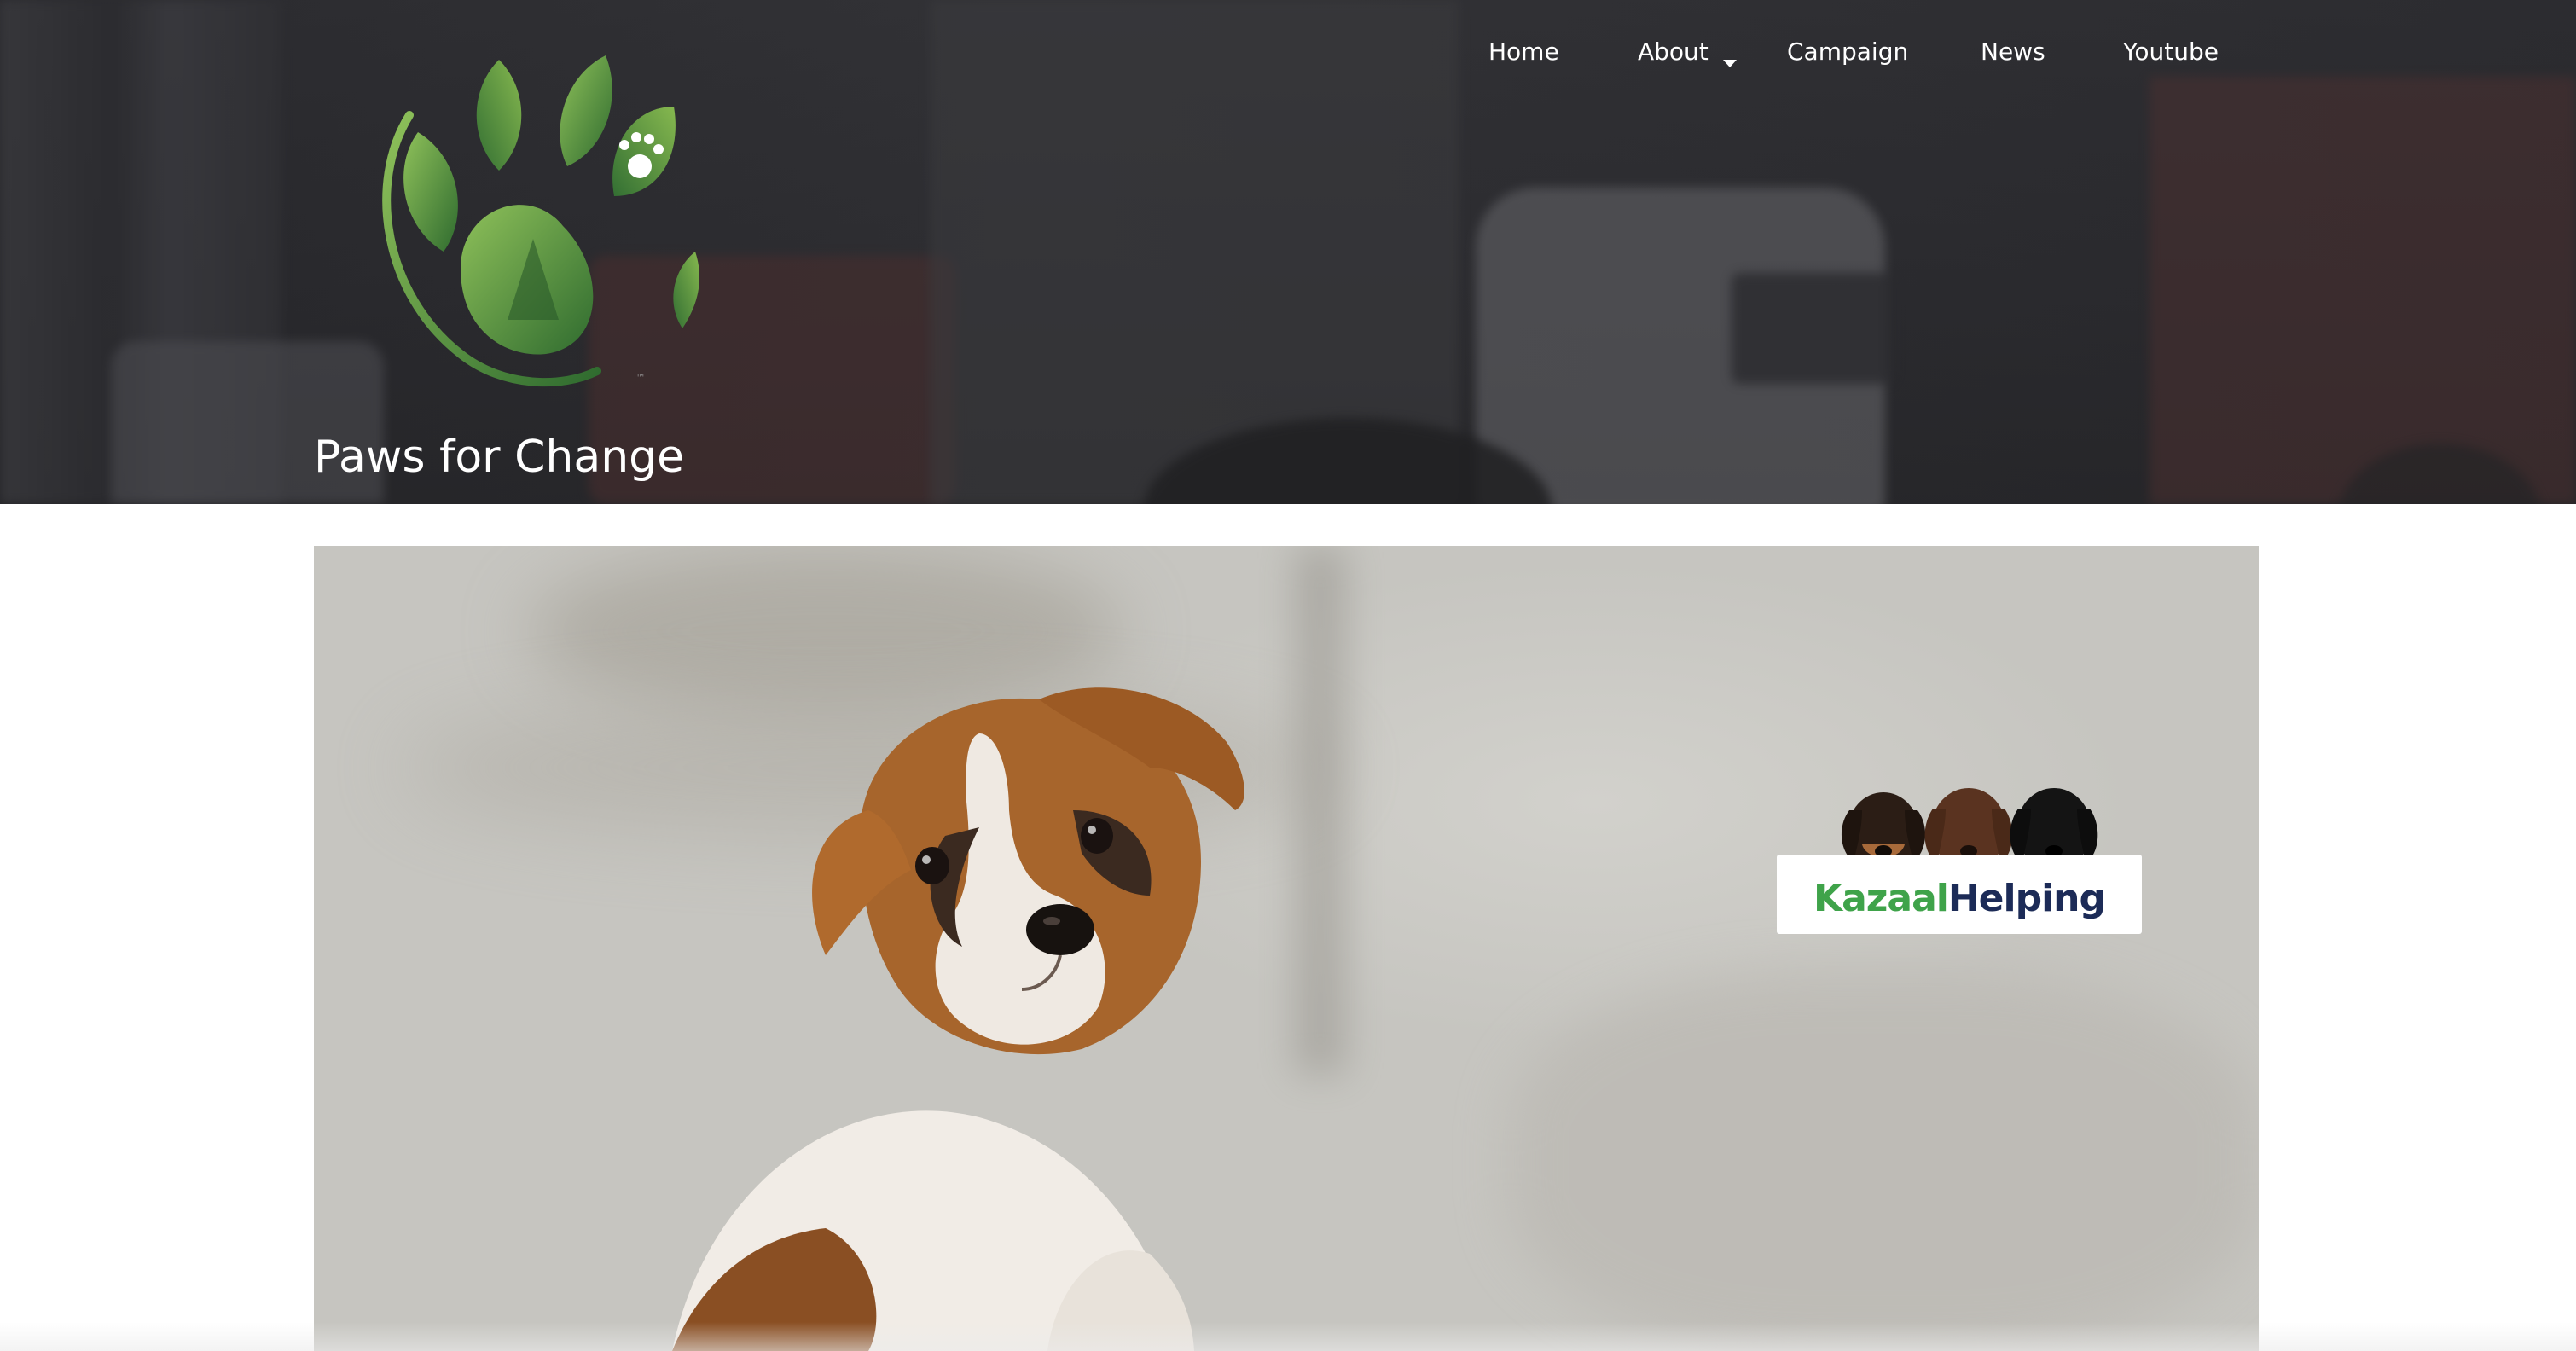 This screenshot has height=1351, width=2576. I want to click on badge-brand-part2: Helping, so click(2026, 899).